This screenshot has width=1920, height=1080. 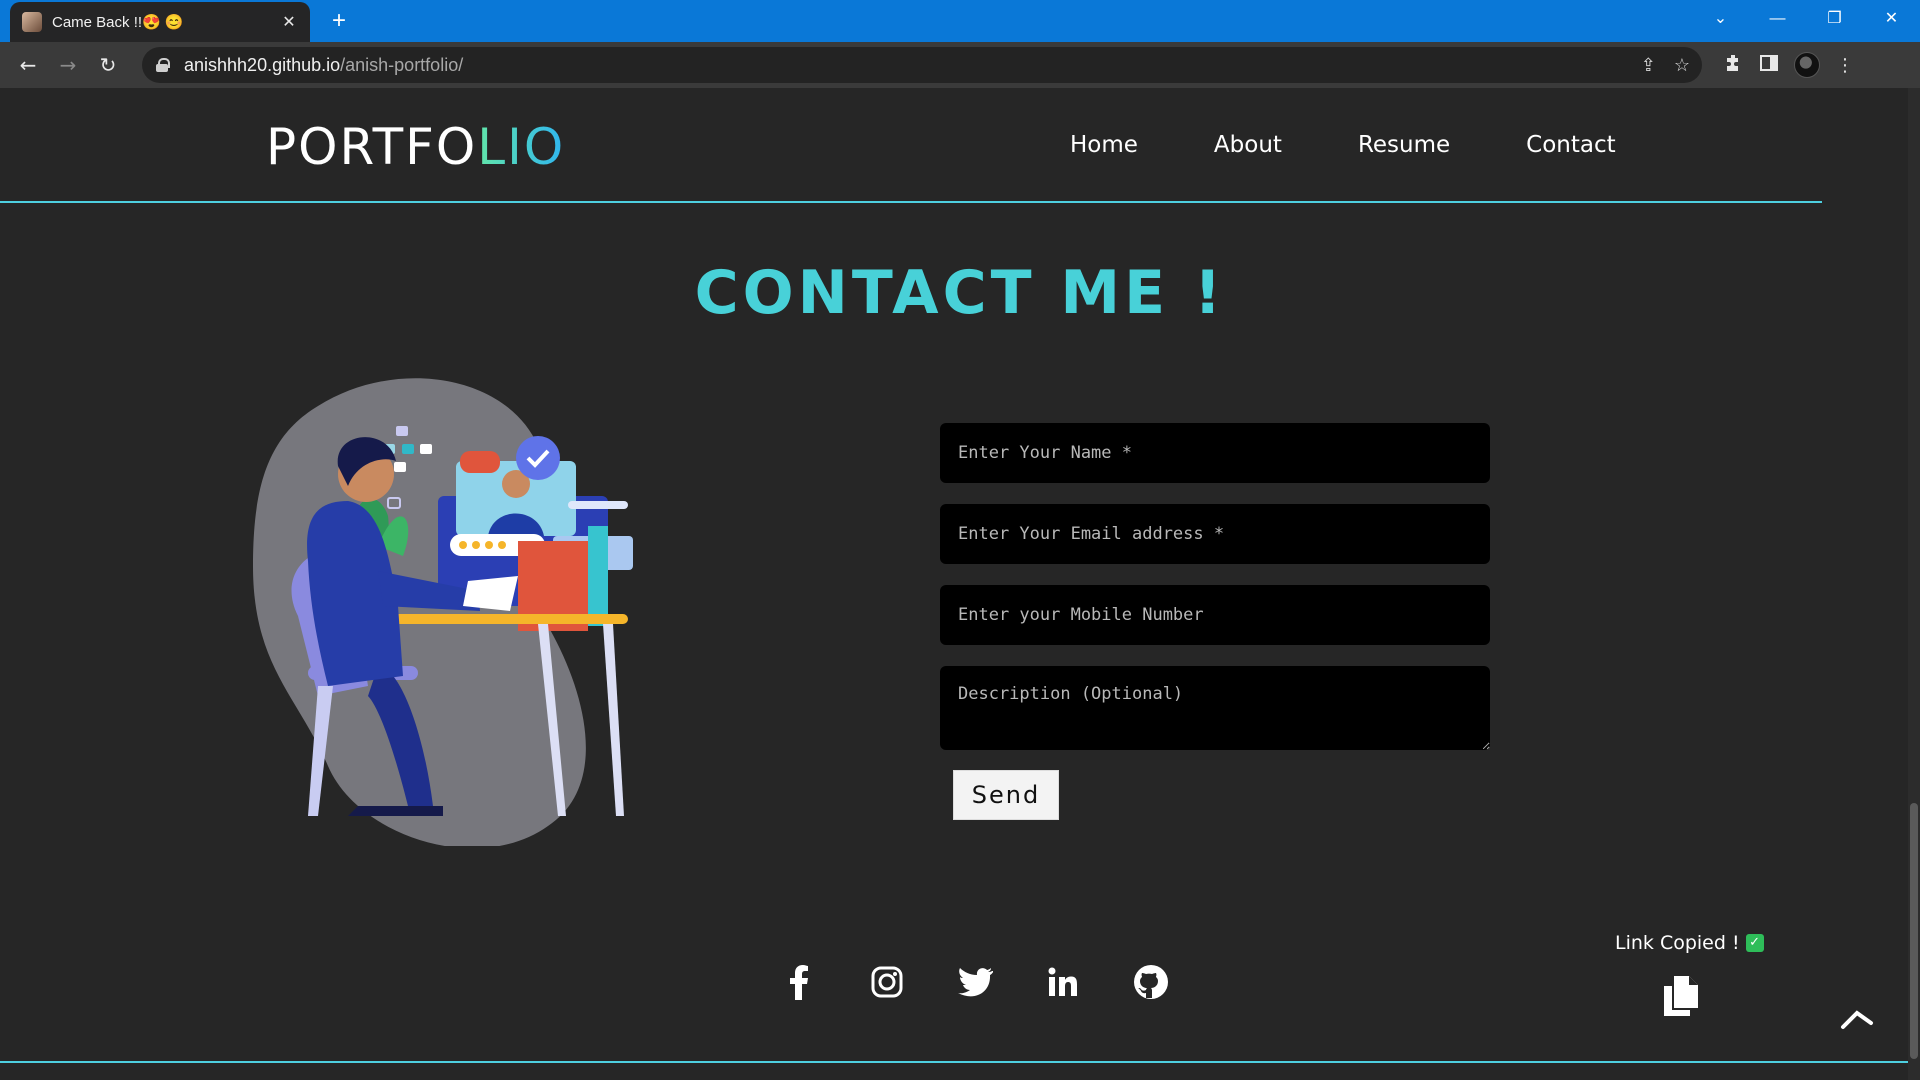 What do you see at coordinates (1720, 19) in the screenshot?
I see `tab-search-icon: ⌄` at bounding box center [1720, 19].